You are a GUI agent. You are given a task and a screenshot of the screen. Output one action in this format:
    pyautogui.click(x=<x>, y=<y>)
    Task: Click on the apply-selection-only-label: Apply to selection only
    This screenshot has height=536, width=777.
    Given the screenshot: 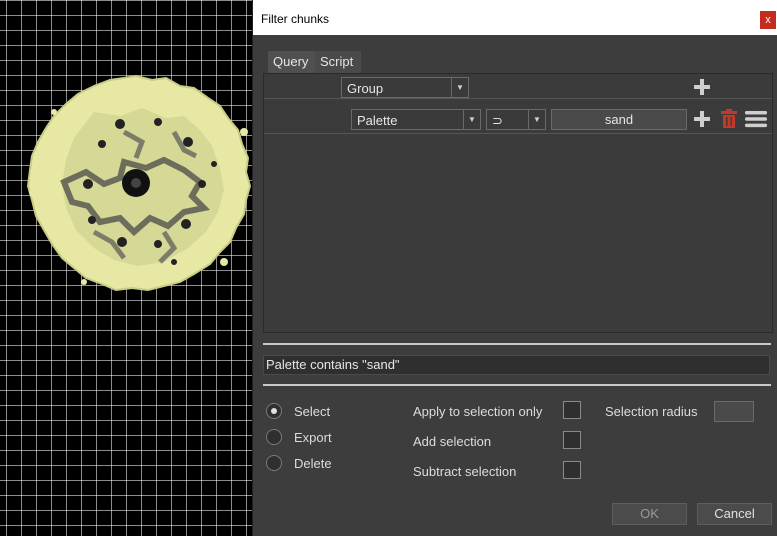 What is the action you would take?
    pyautogui.click(x=478, y=411)
    